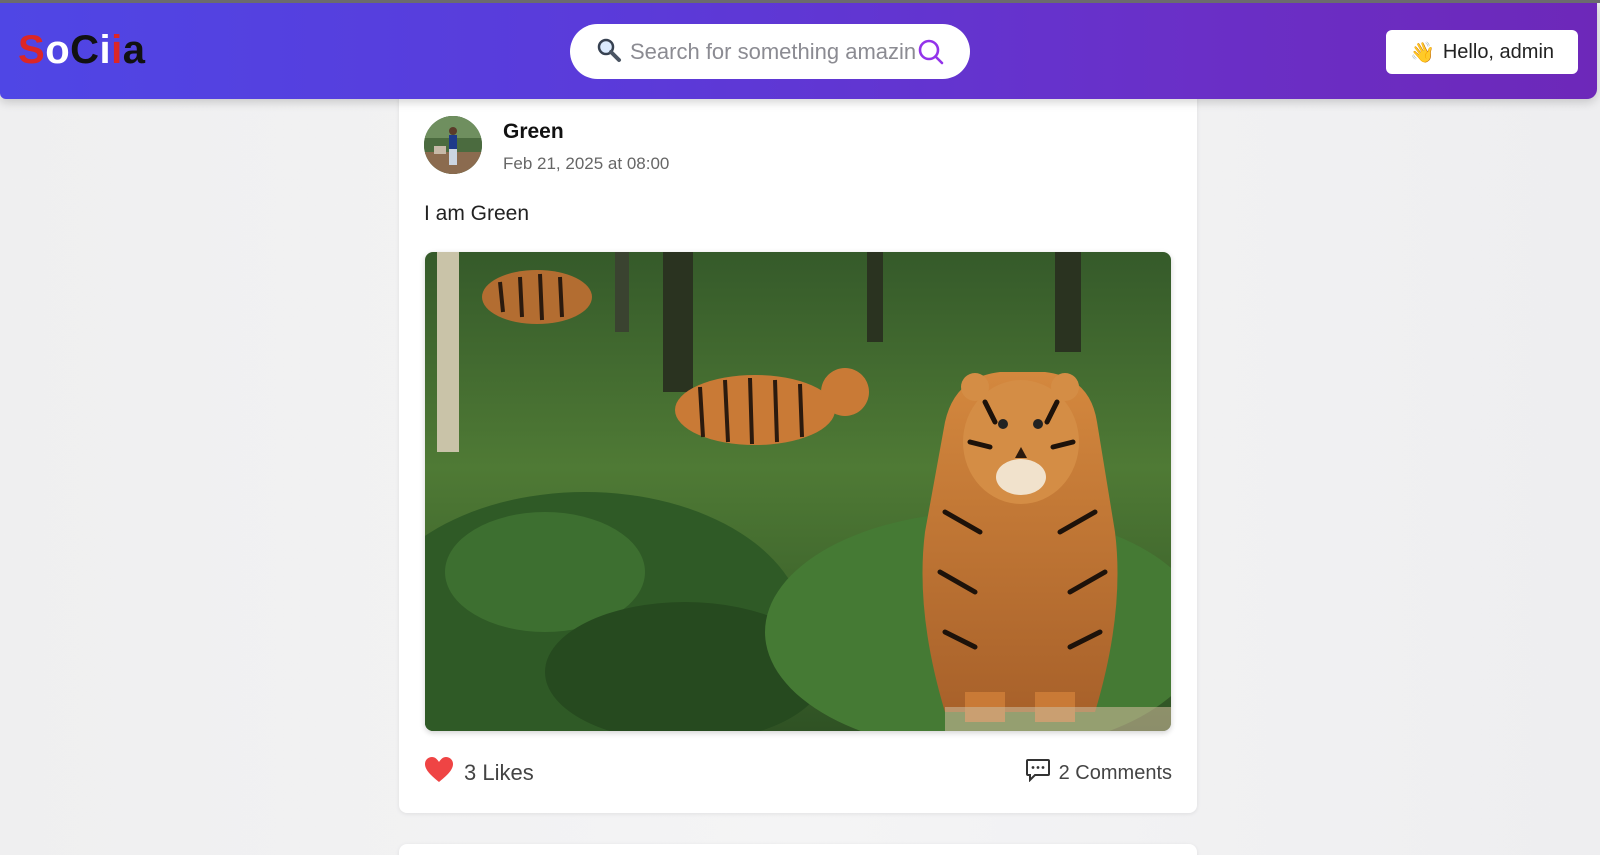 This screenshot has height=855, width=1600. What do you see at coordinates (1498, 51) in the screenshot?
I see `greeting-label: Hello, admin` at bounding box center [1498, 51].